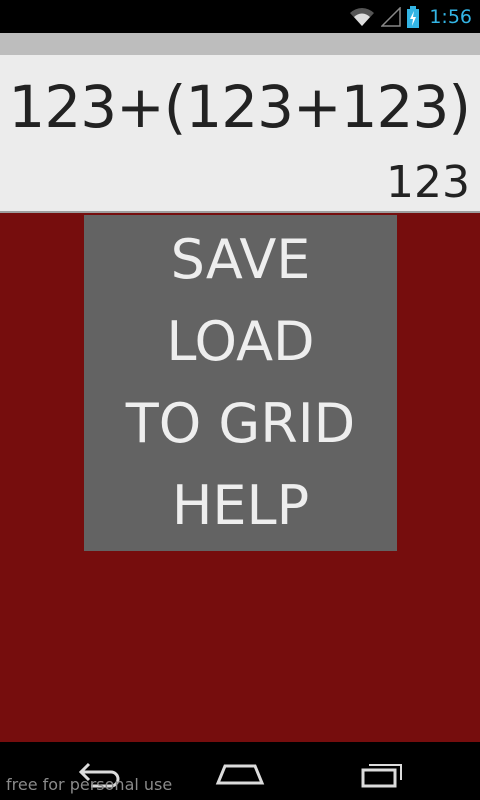 The width and height of the screenshot is (480, 800). I want to click on expression-text: 123+(123+123), so click(239, 107).